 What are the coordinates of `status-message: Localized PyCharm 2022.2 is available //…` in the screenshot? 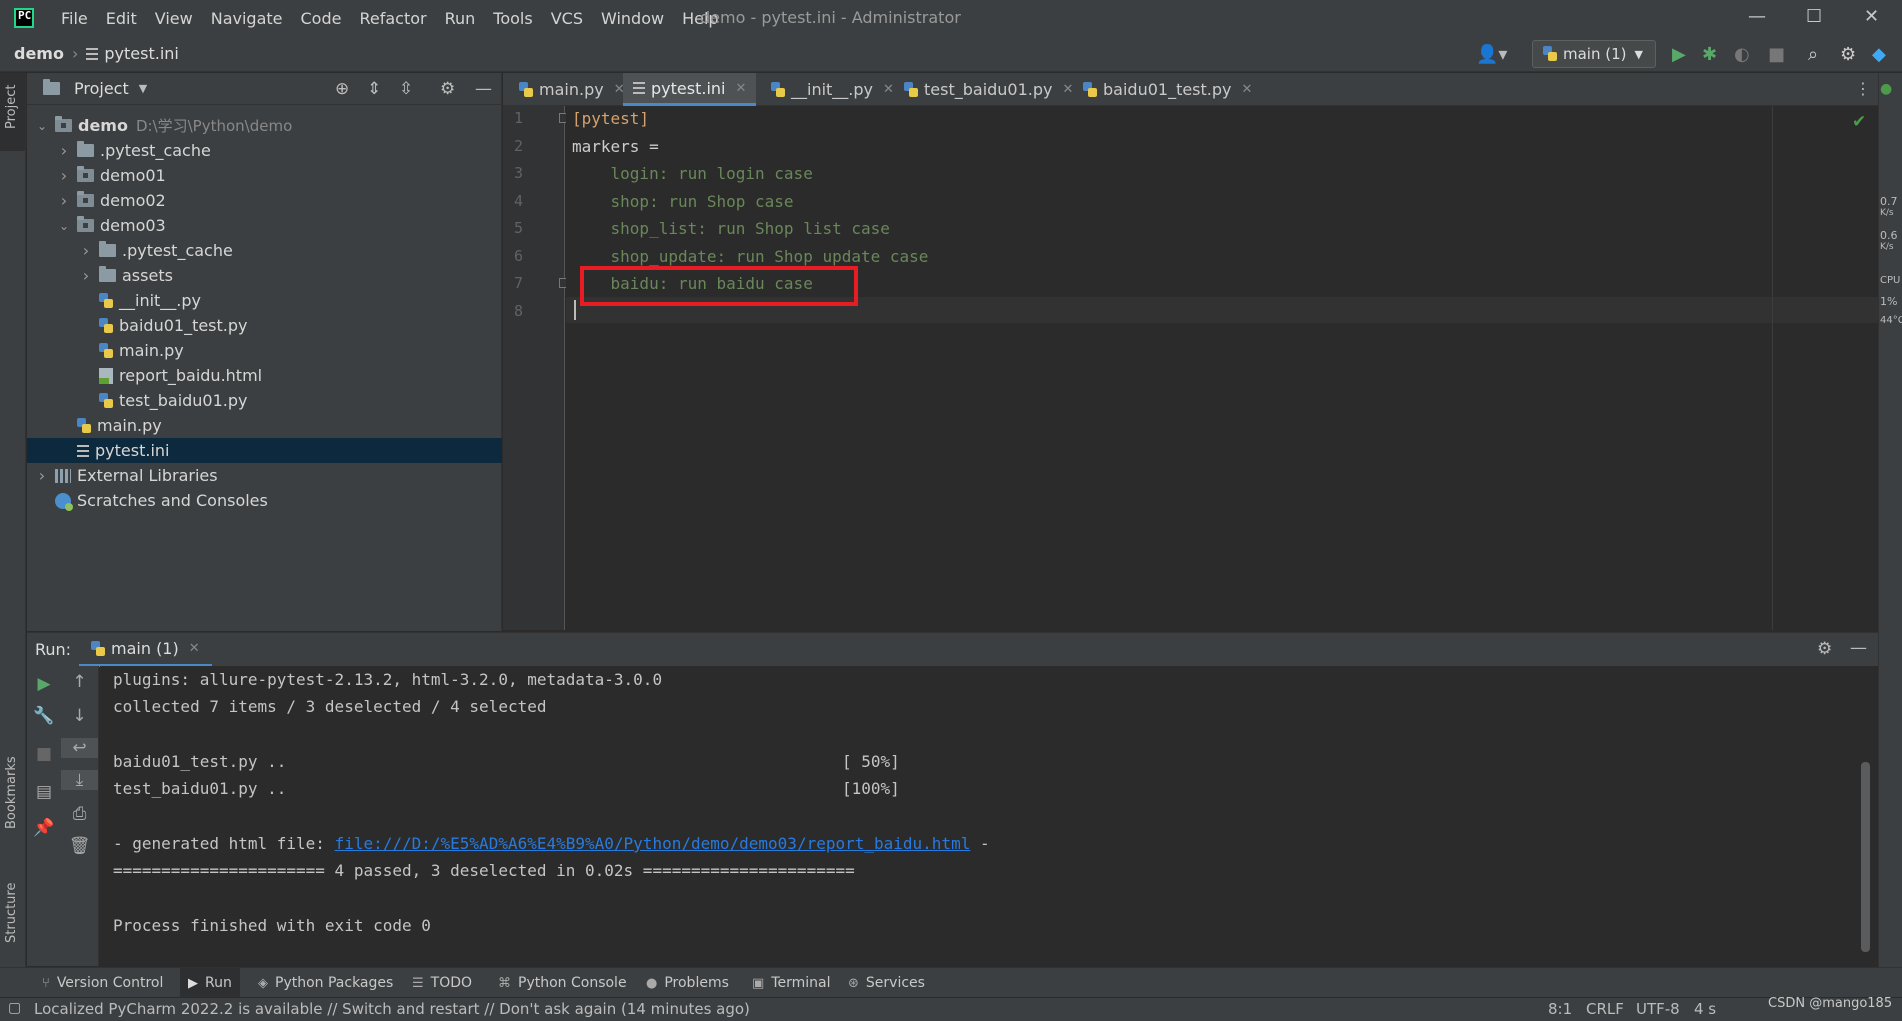 It's located at (392, 1009).